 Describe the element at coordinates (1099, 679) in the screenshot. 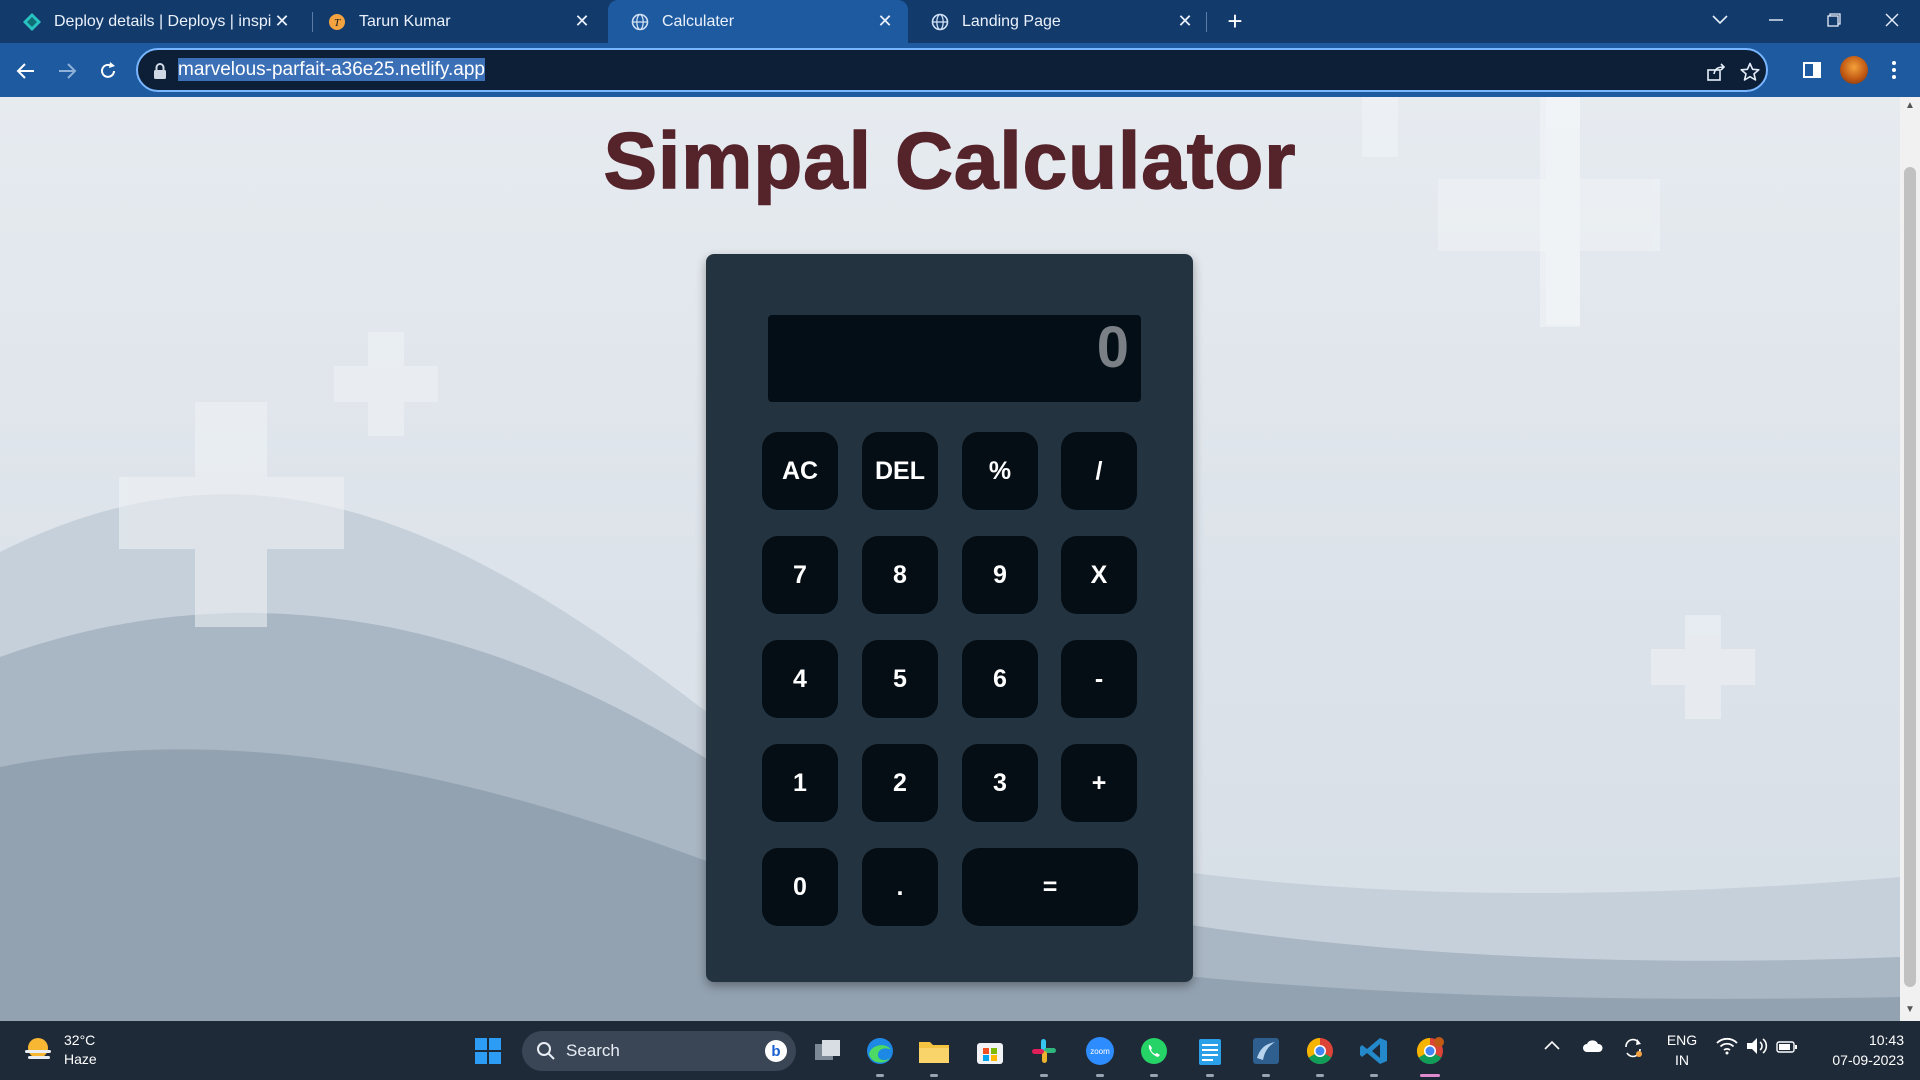

I see `key-subtract: -` at that location.